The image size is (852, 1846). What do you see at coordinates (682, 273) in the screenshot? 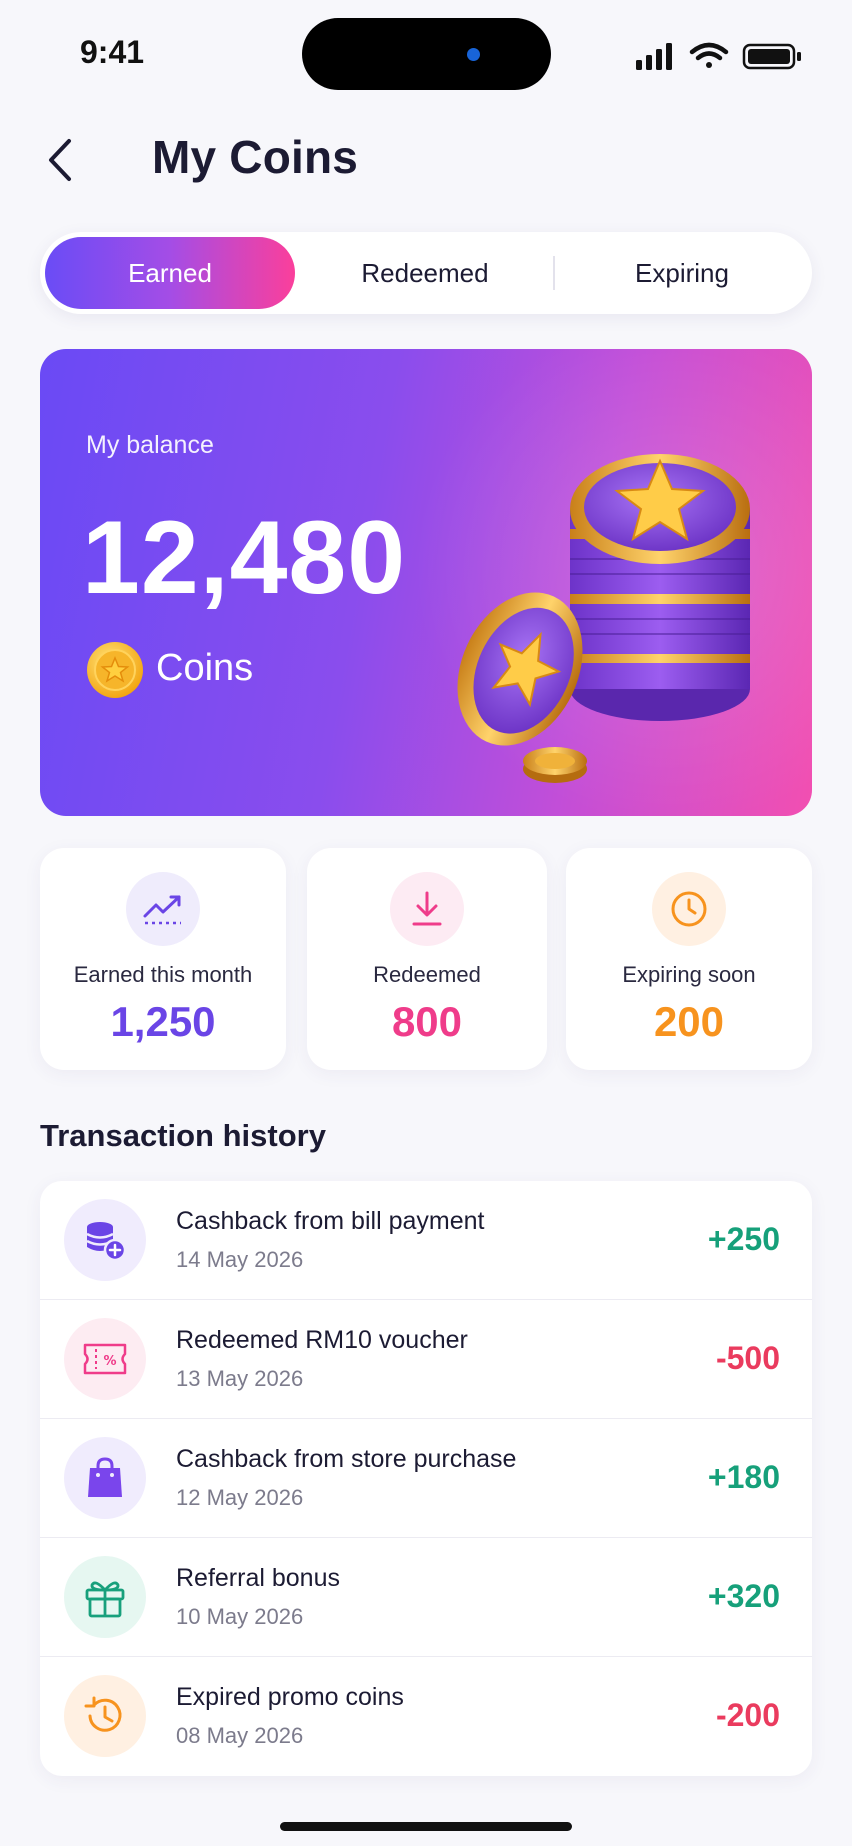
I see `tab-expiring: Expiring` at bounding box center [682, 273].